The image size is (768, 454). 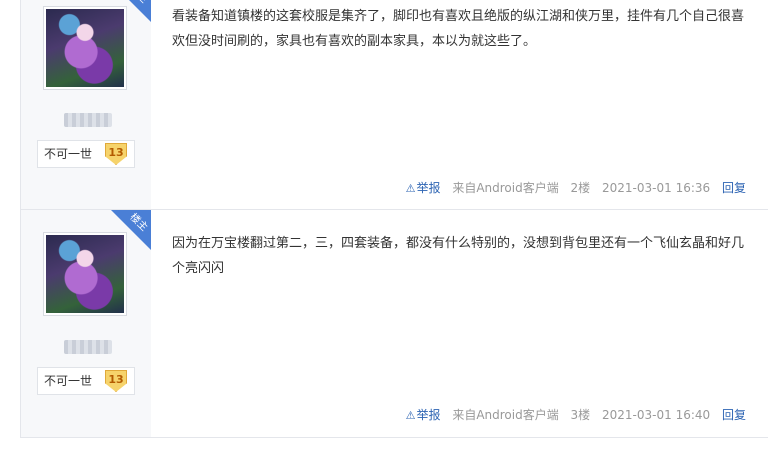 I want to click on page-gutter, so click(x=10, y=227).